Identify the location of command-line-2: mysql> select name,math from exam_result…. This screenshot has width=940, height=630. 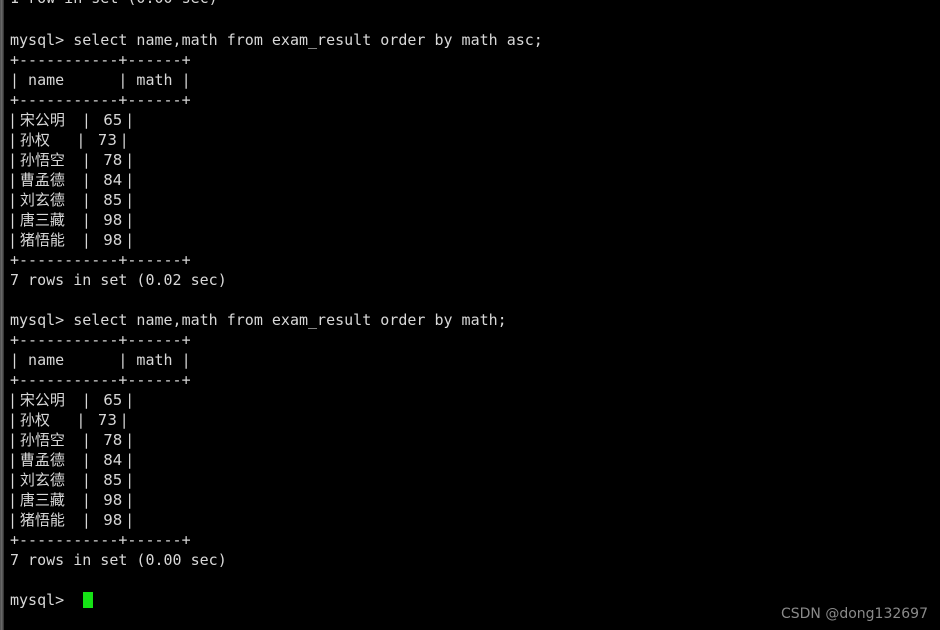
(276, 320).